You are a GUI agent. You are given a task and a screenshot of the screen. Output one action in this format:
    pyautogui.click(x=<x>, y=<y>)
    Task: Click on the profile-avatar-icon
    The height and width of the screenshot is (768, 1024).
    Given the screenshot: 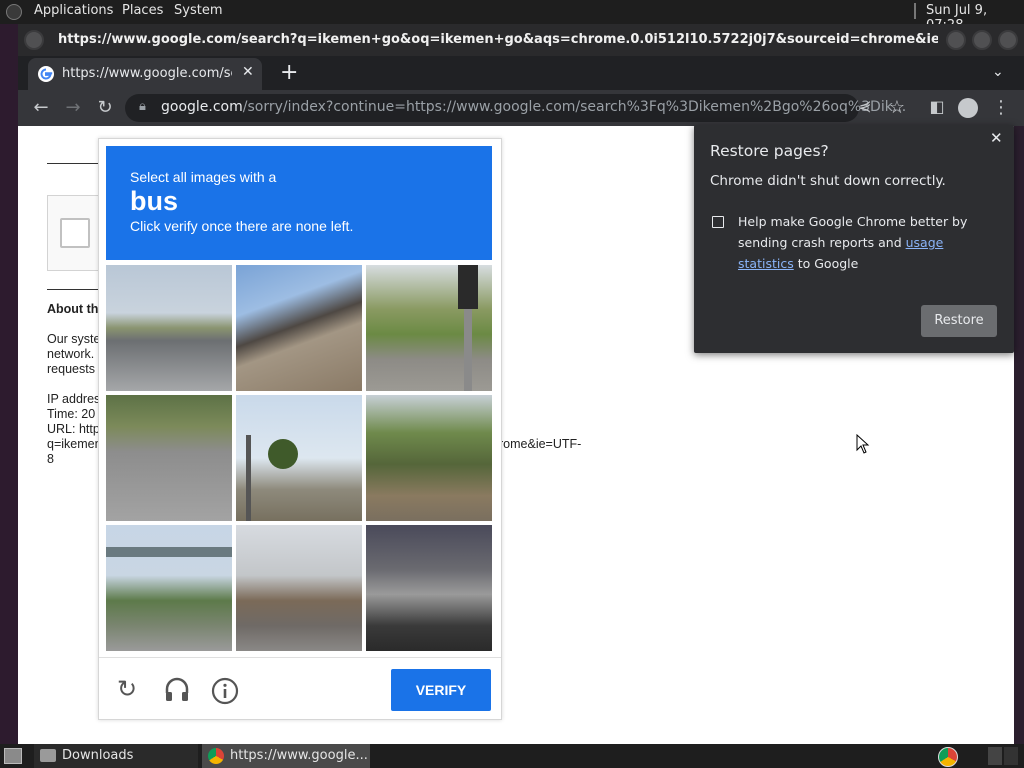 What is the action you would take?
    pyautogui.click(x=968, y=108)
    